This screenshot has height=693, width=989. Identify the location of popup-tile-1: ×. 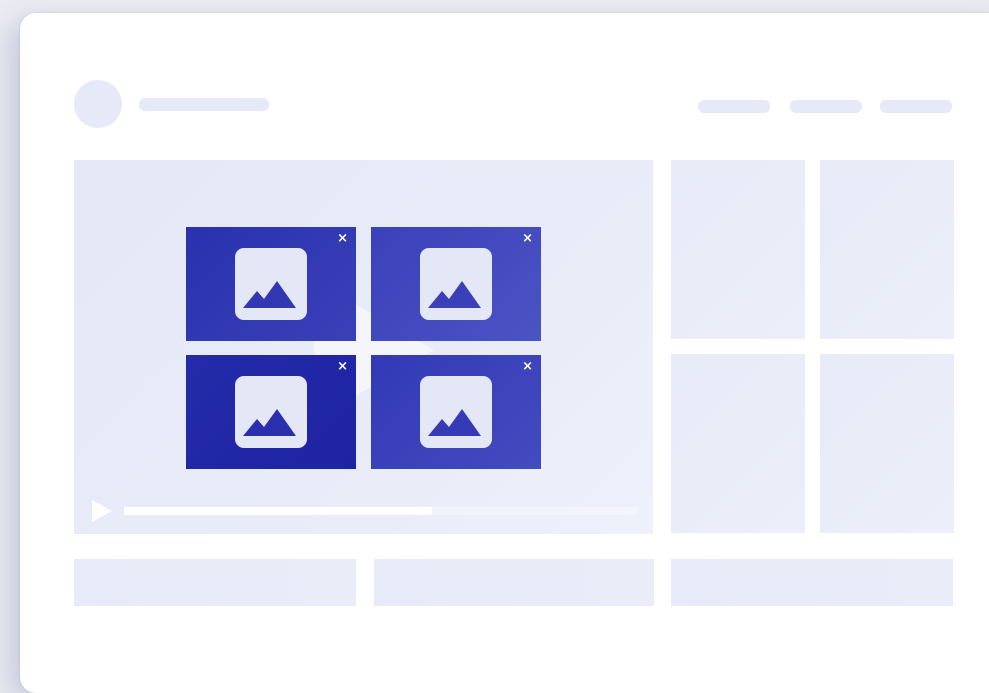
(271, 284).